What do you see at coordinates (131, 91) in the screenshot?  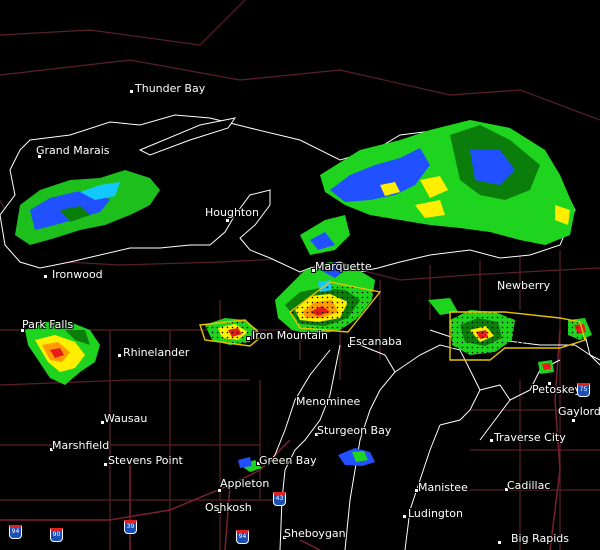 I see `city-dot-thunder-bay` at bounding box center [131, 91].